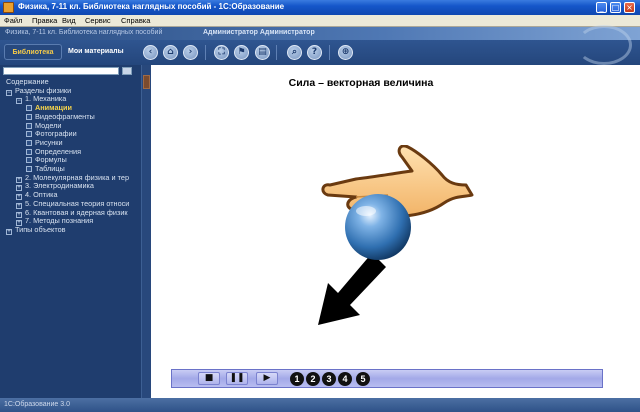 This screenshot has height=412, width=640. What do you see at coordinates (58, 151) in the screenshot?
I see `tree-item-label: Определения` at bounding box center [58, 151].